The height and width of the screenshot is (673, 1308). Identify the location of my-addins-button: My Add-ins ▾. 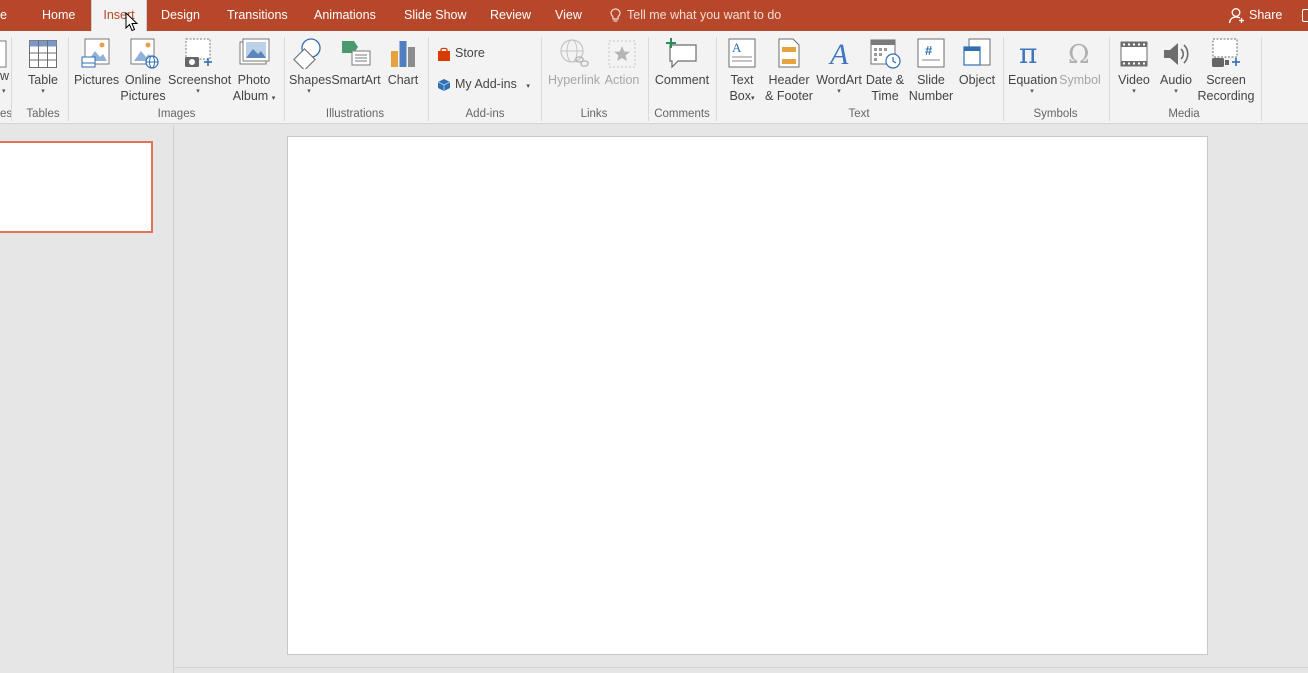
(483, 84).